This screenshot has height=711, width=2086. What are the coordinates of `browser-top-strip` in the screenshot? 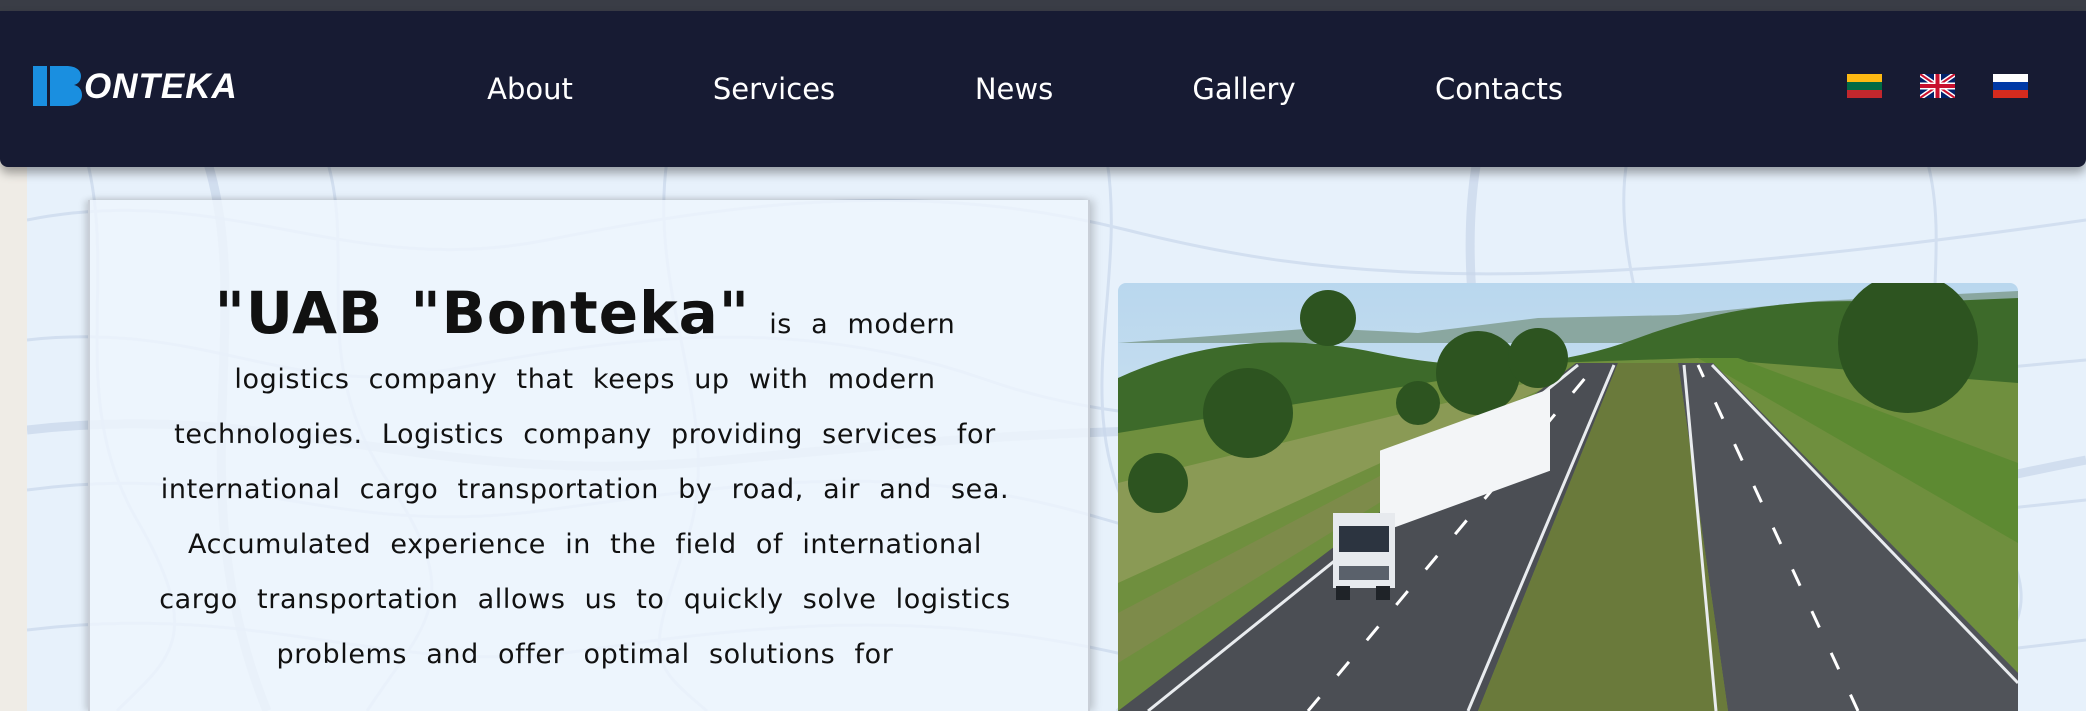 It's located at (1043, 5).